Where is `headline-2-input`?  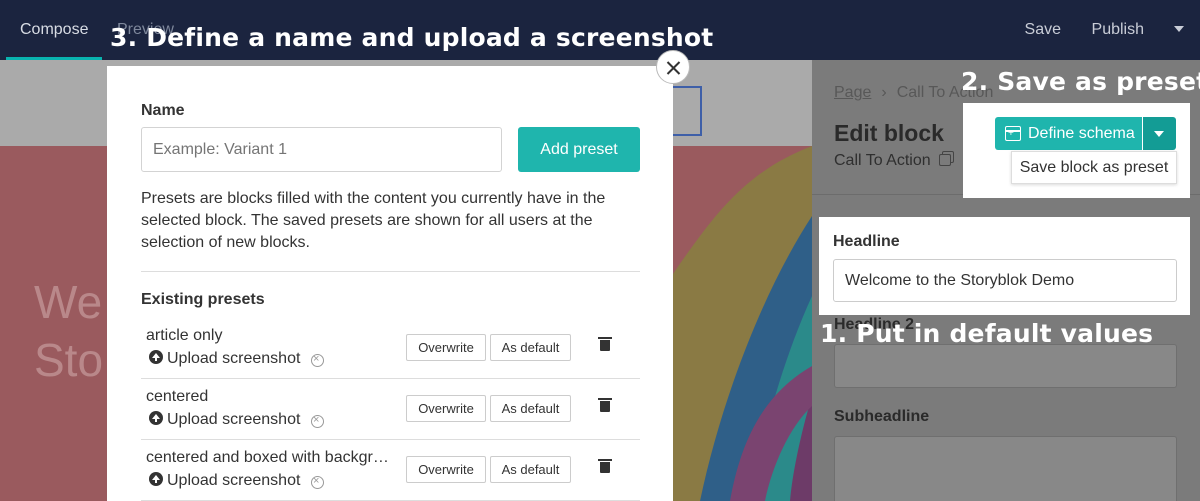
headline-2-input is located at coordinates (1005, 366).